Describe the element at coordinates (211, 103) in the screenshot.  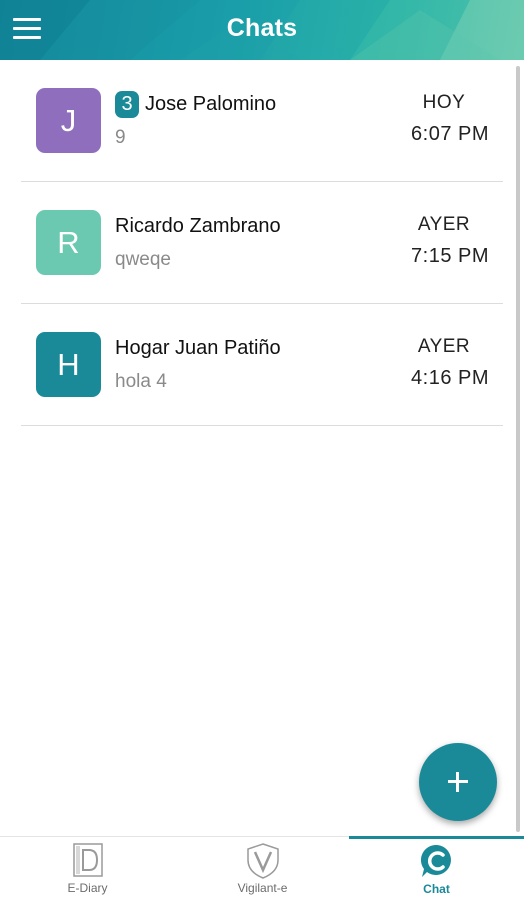
I see `contact-name: Jose Palomino` at that location.